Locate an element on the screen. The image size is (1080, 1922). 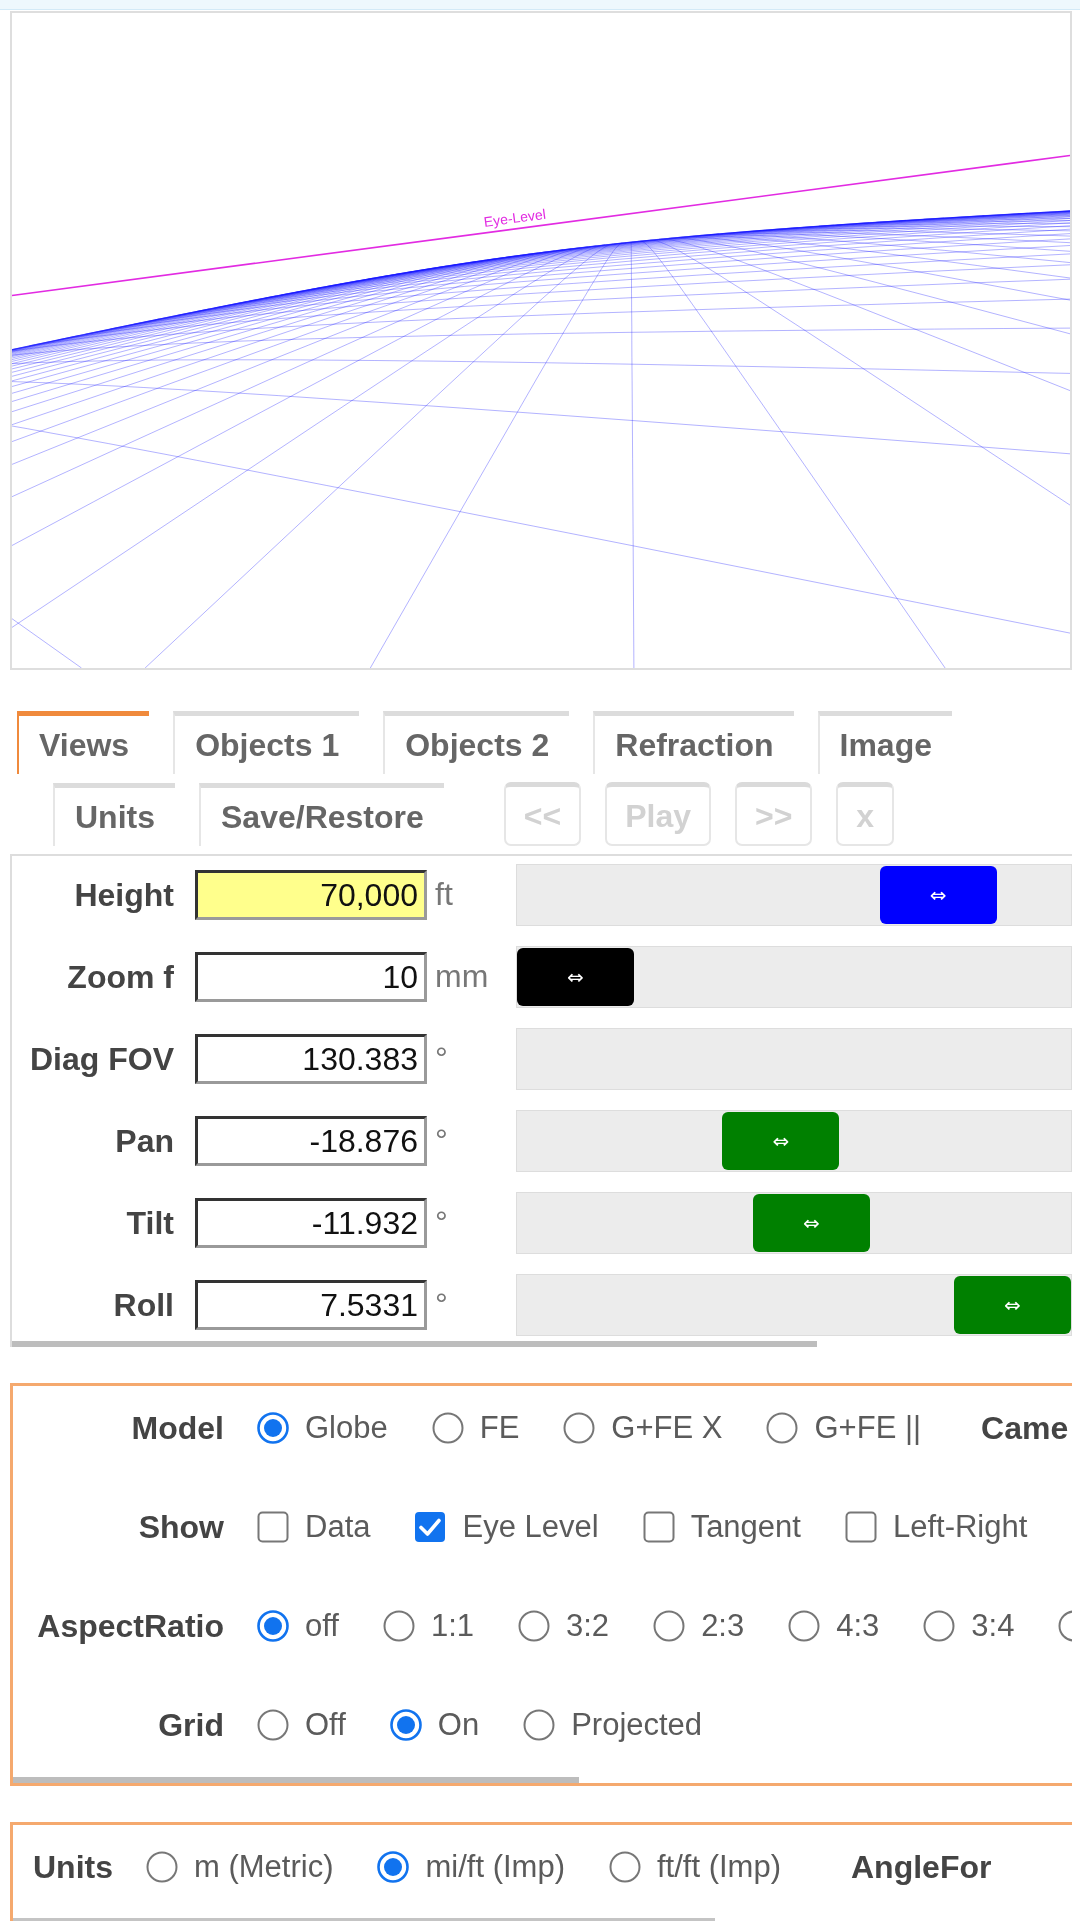
radio-option: m (Metric) is located at coordinates (240, 1867).